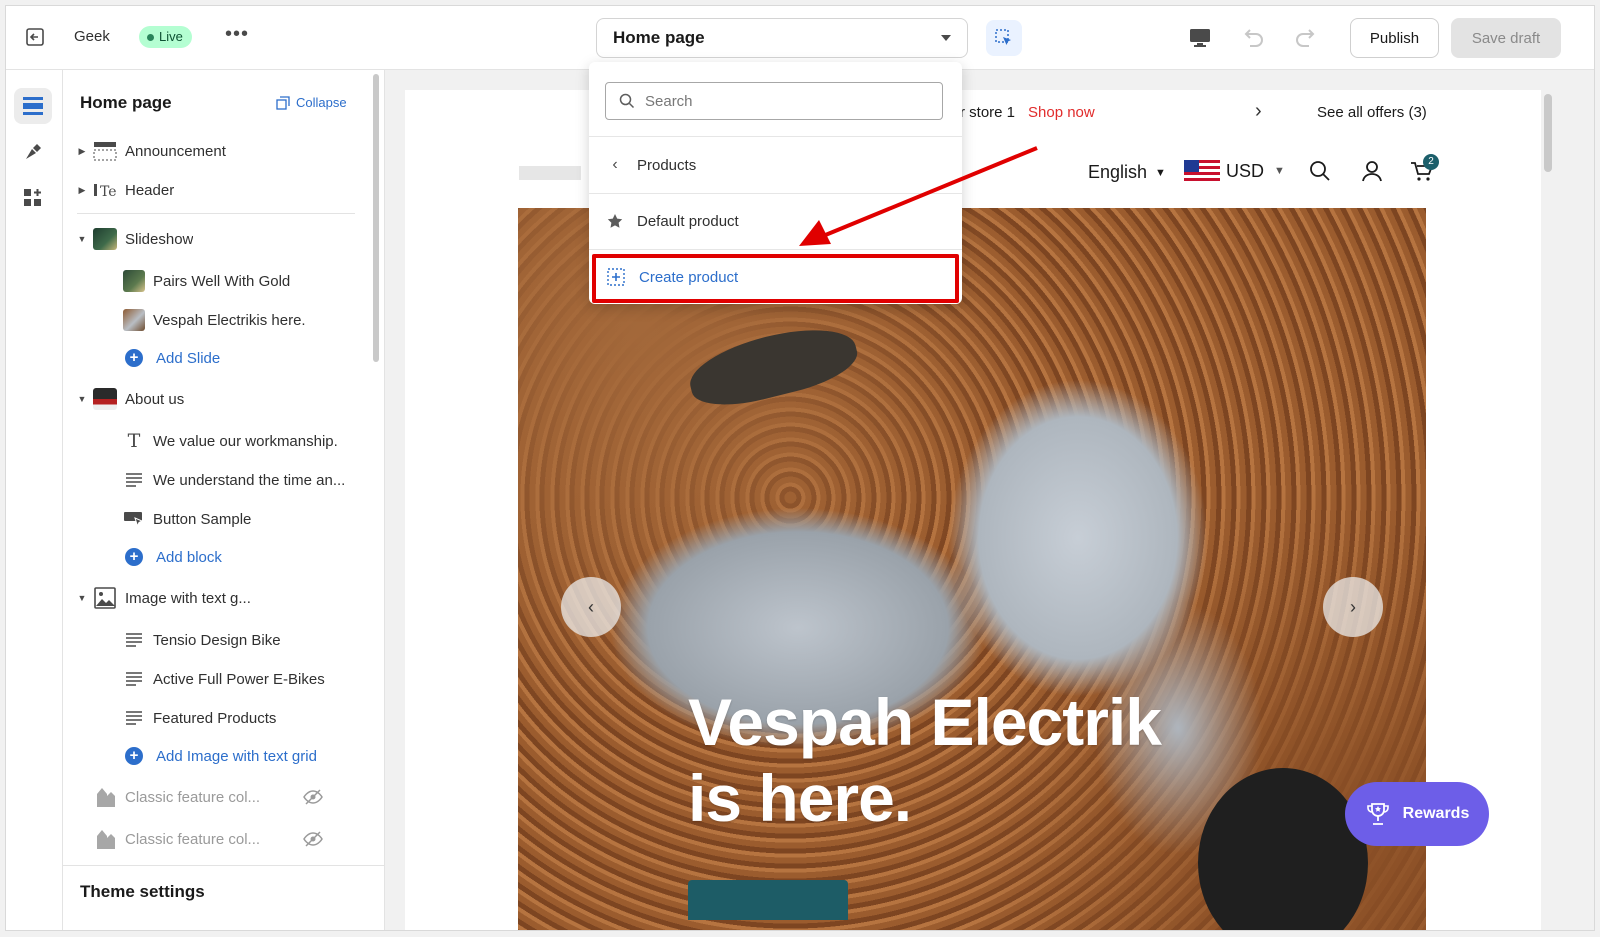 The height and width of the screenshot is (937, 1600). I want to click on sidebar-child-text: Tensio Design Bike, so click(213, 640).